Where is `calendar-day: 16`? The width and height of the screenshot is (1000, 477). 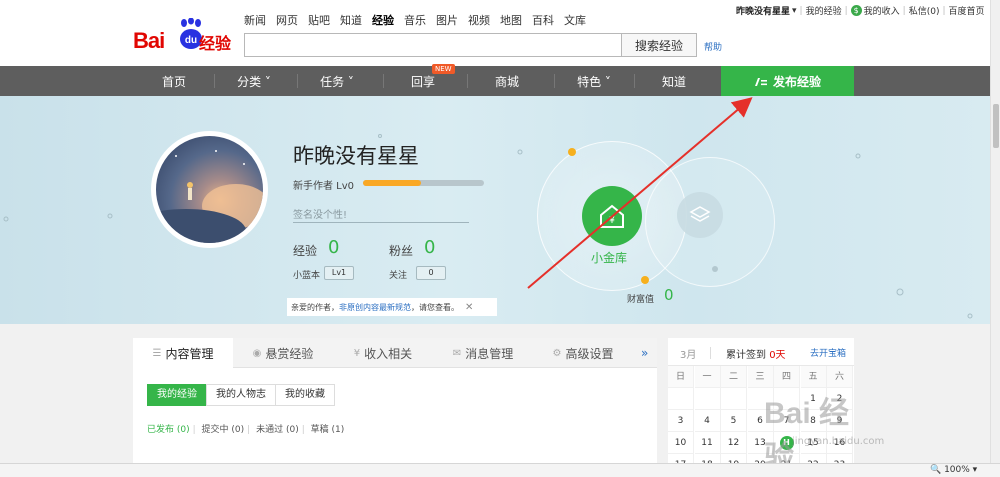
calendar-day: 16 is located at coordinates (840, 443).